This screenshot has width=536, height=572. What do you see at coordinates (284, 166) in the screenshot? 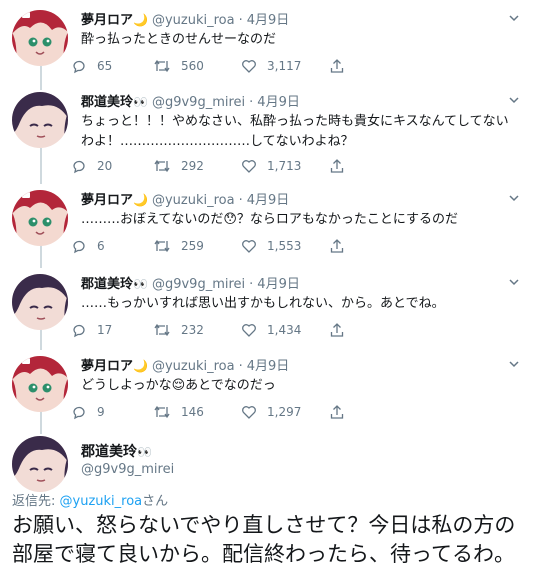
I see `like-count: 1,713` at bounding box center [284, 166].